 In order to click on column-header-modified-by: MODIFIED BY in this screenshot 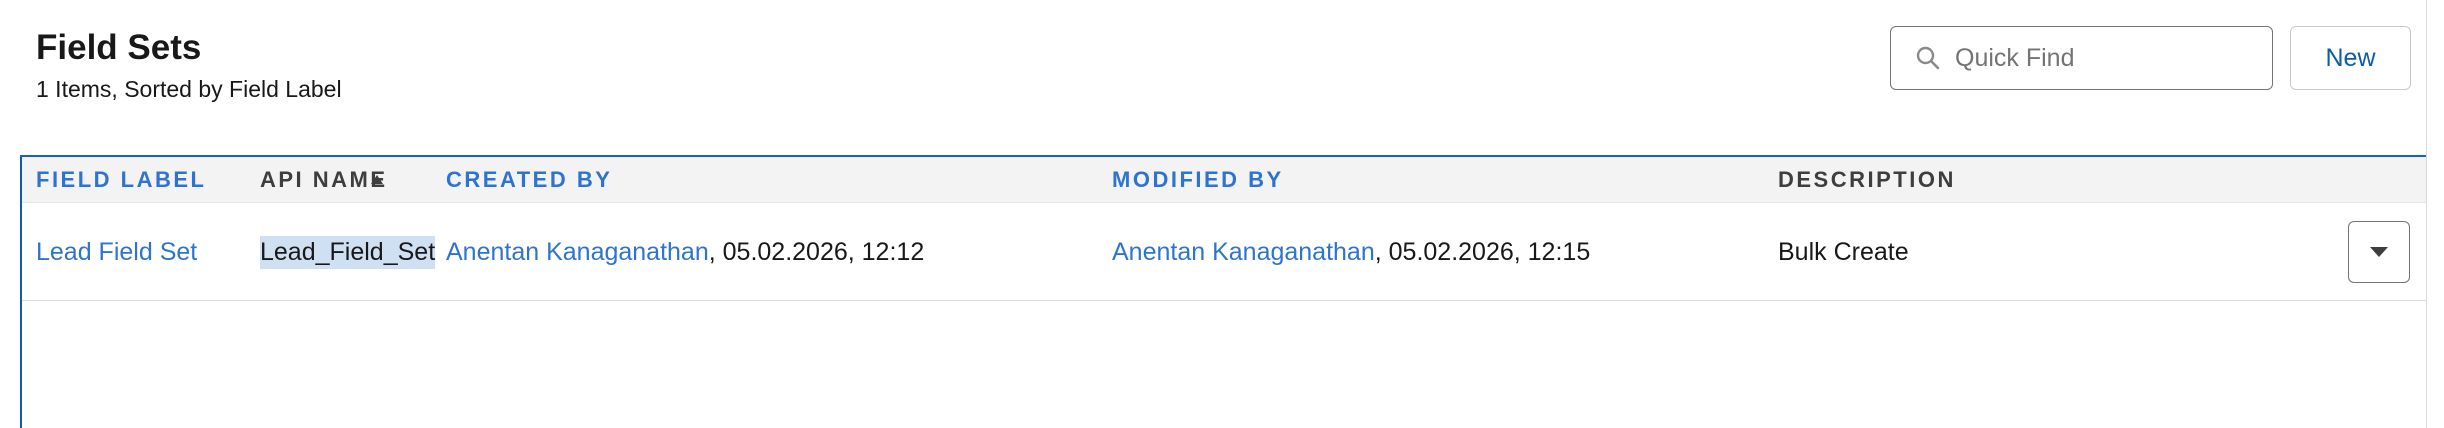, I will do `click(1198, 180)`.